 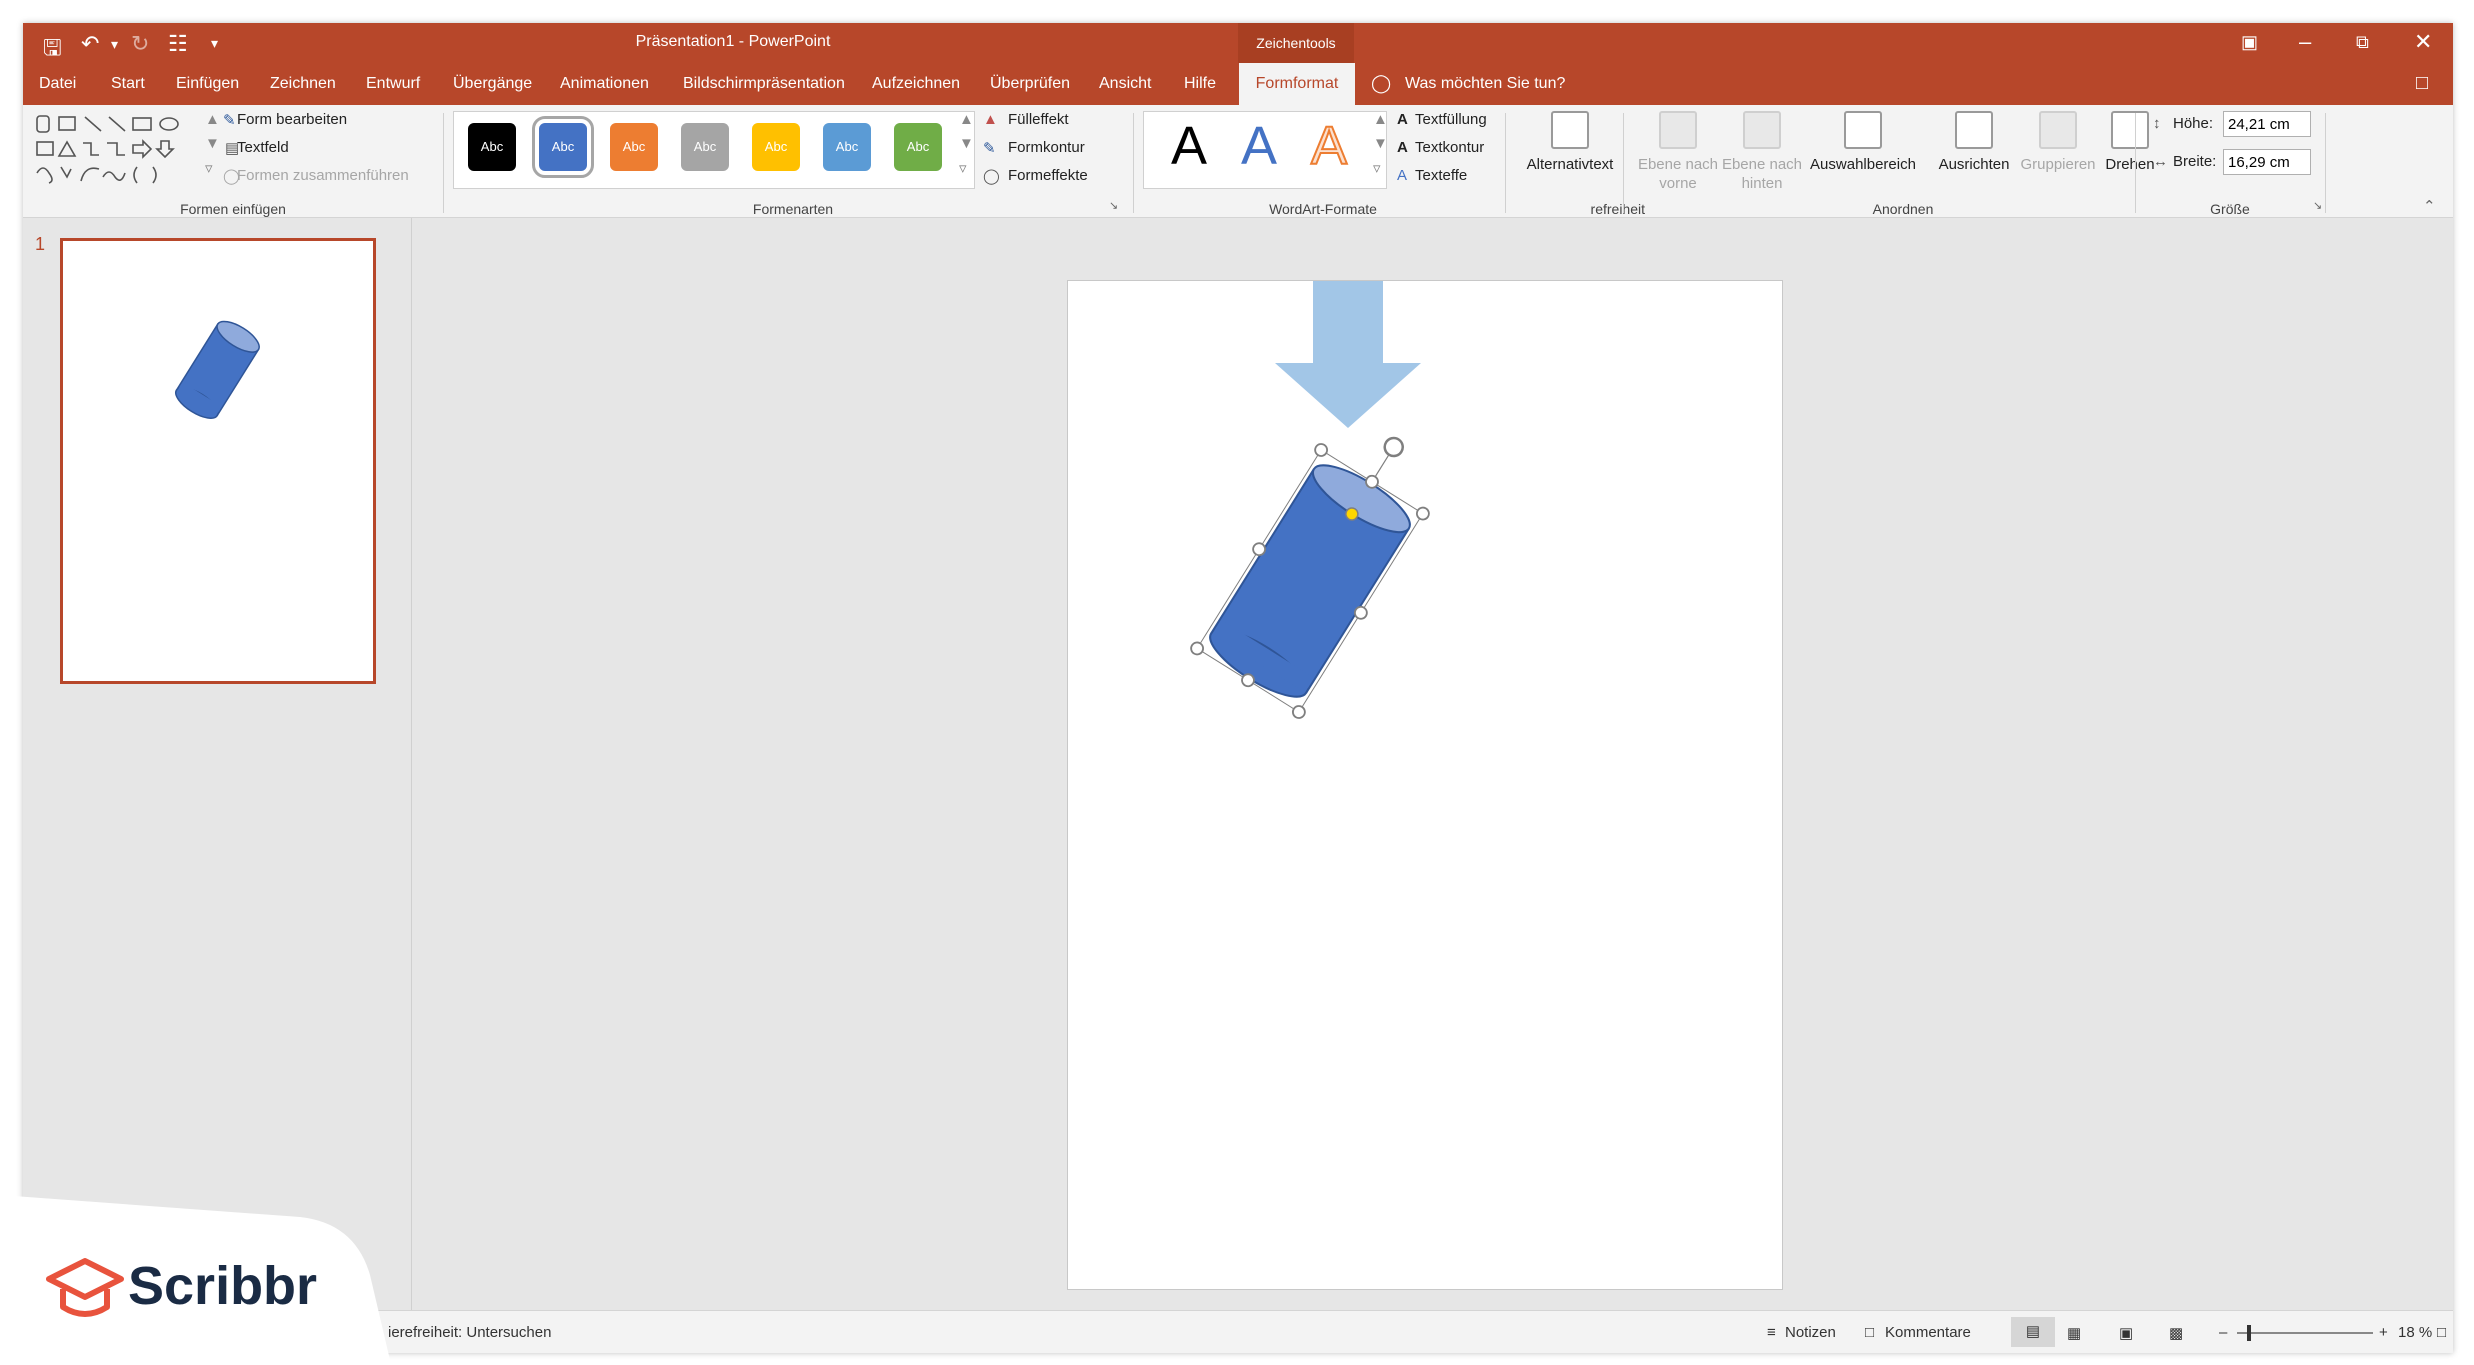 I want to click on zoom-in-button: +, so click(x=2383, y=1332).